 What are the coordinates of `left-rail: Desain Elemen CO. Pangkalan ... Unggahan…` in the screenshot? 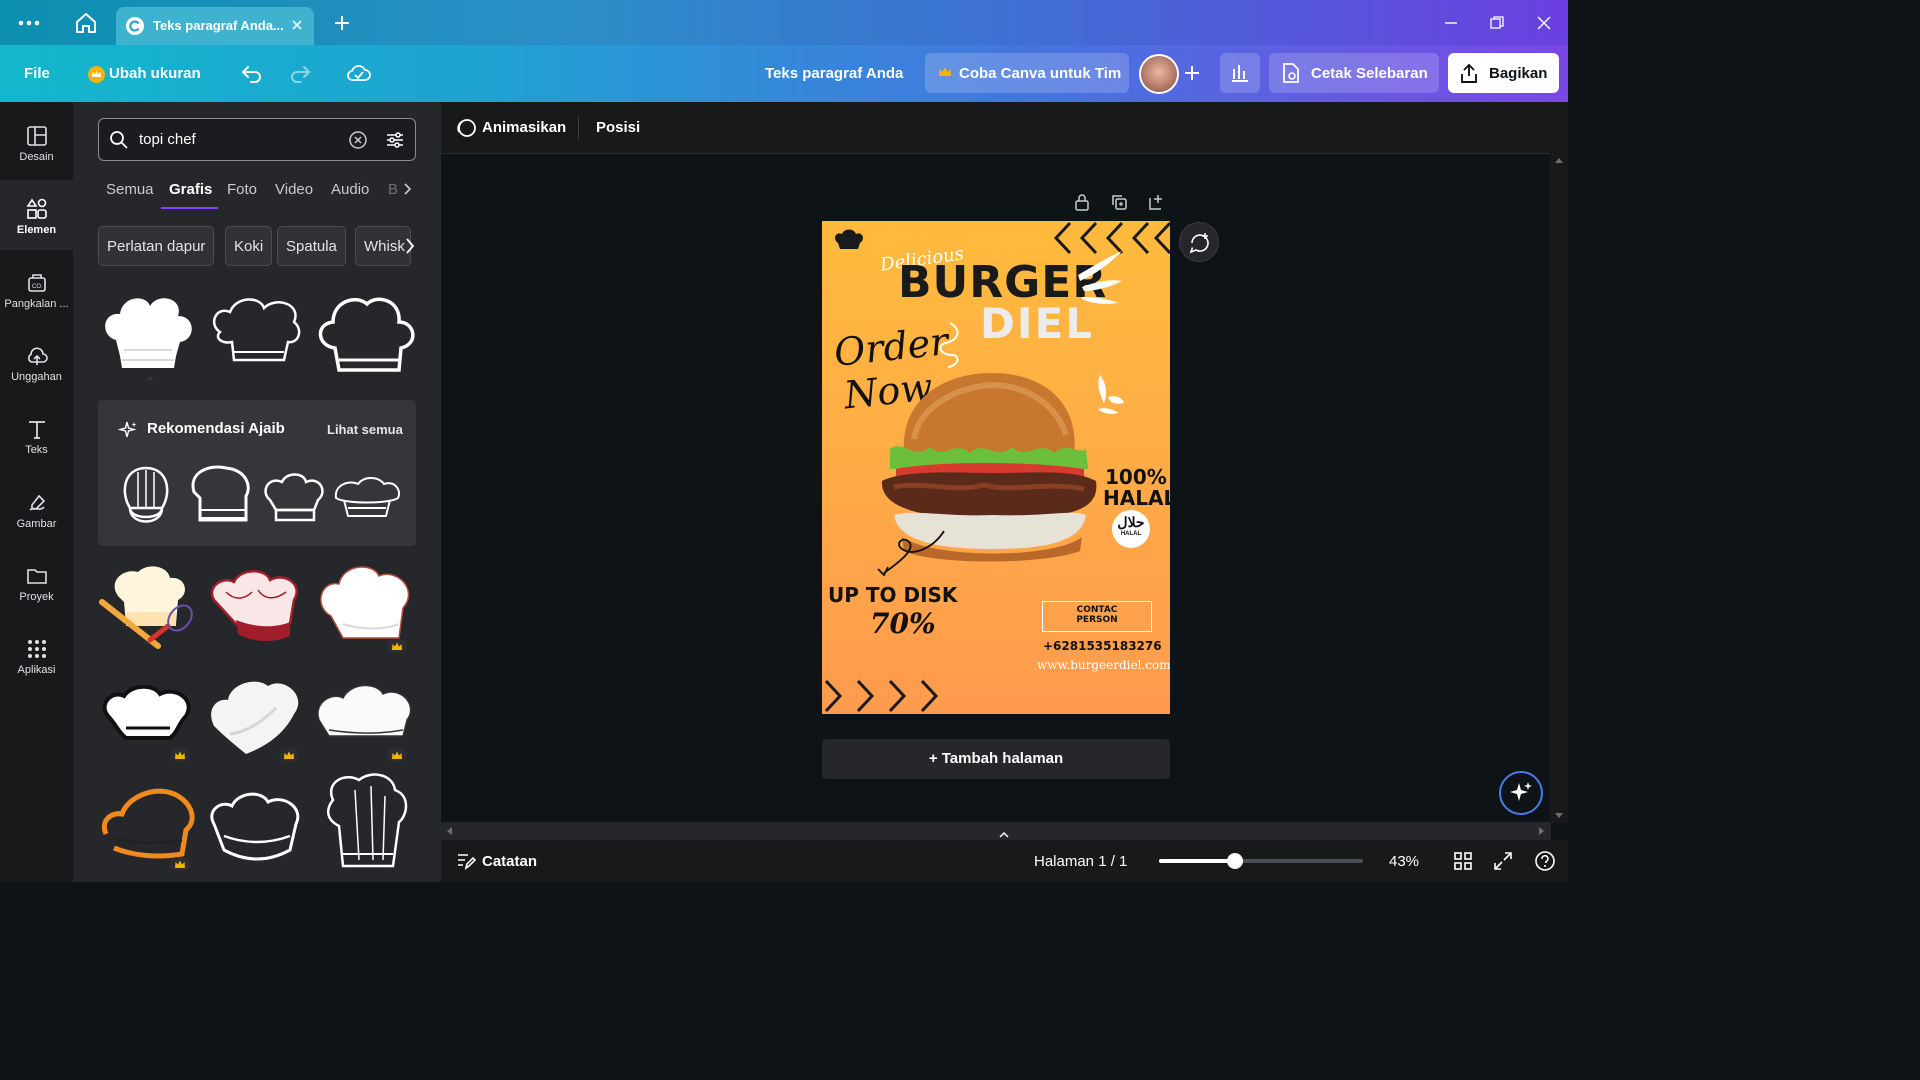 It's located at (36, 492).